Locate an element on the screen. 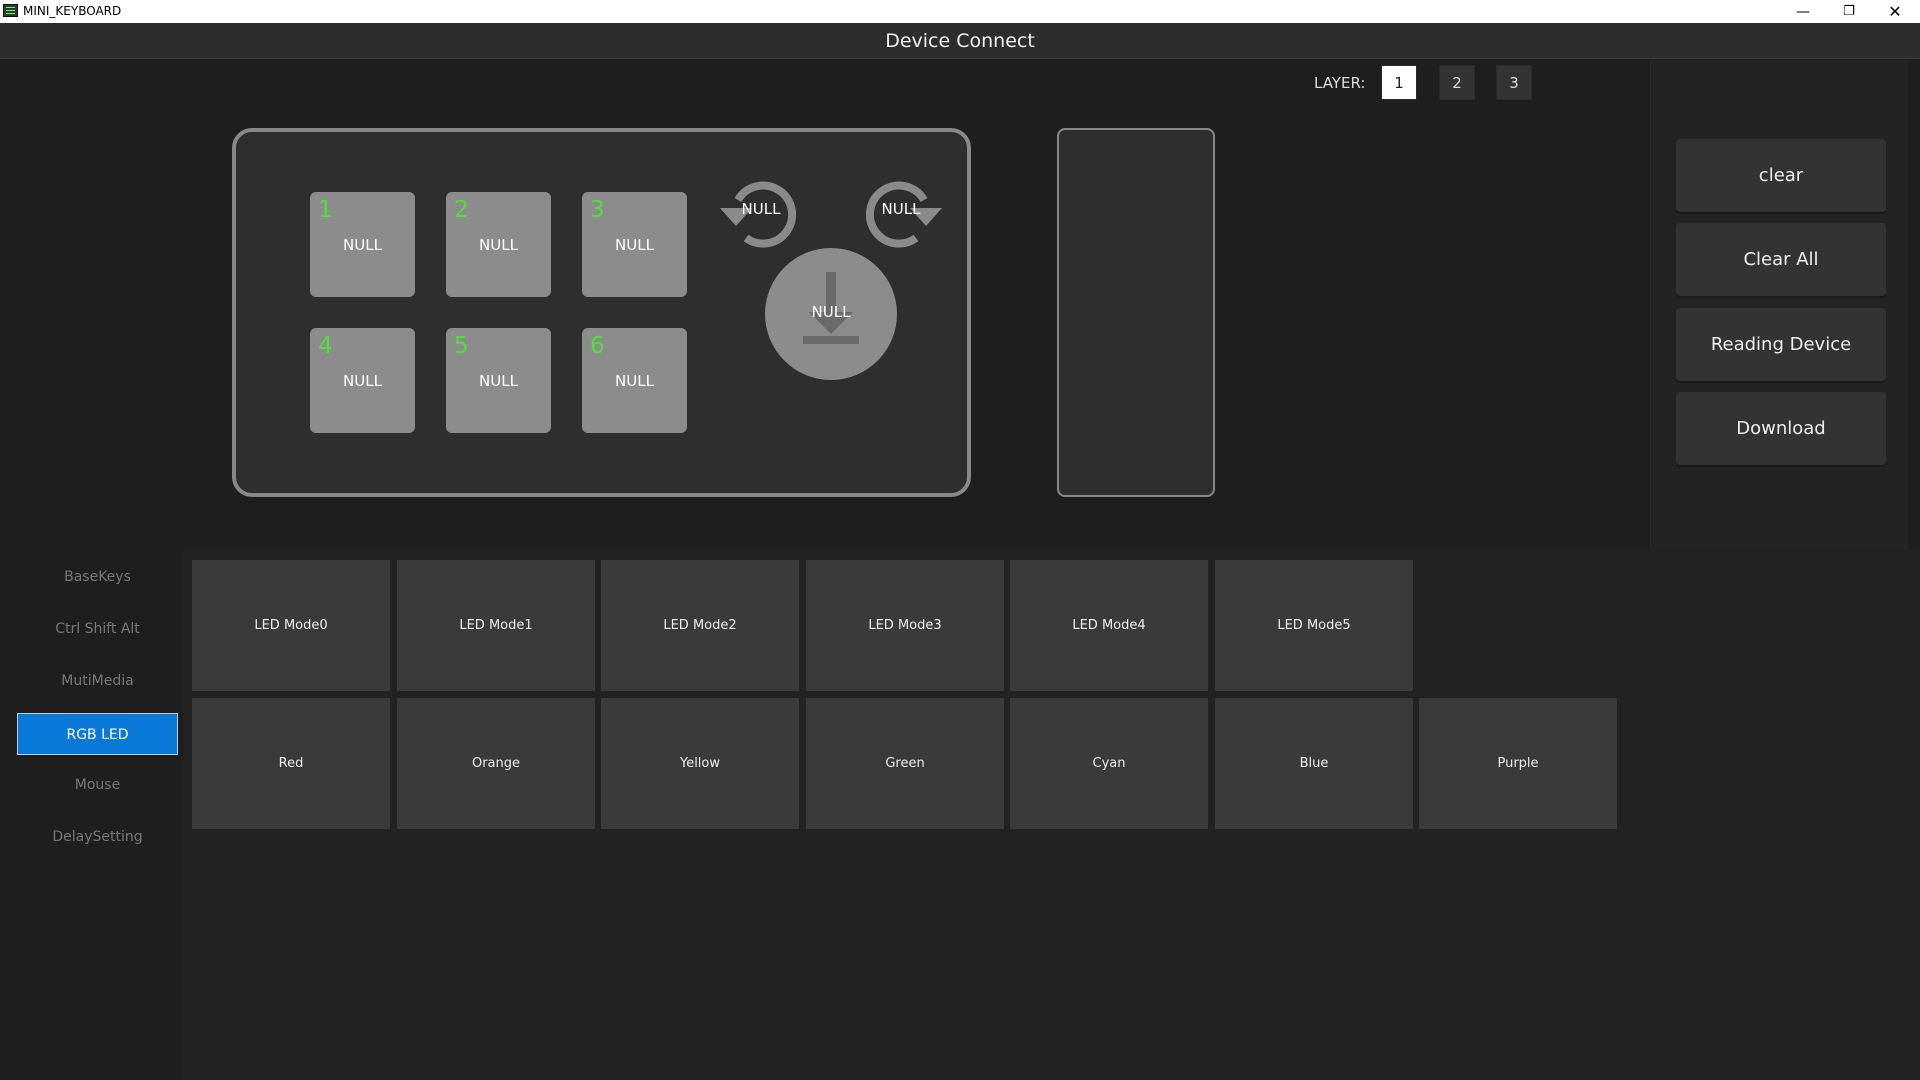  knob-right-label: NULL is located at coordinates (901, 209).